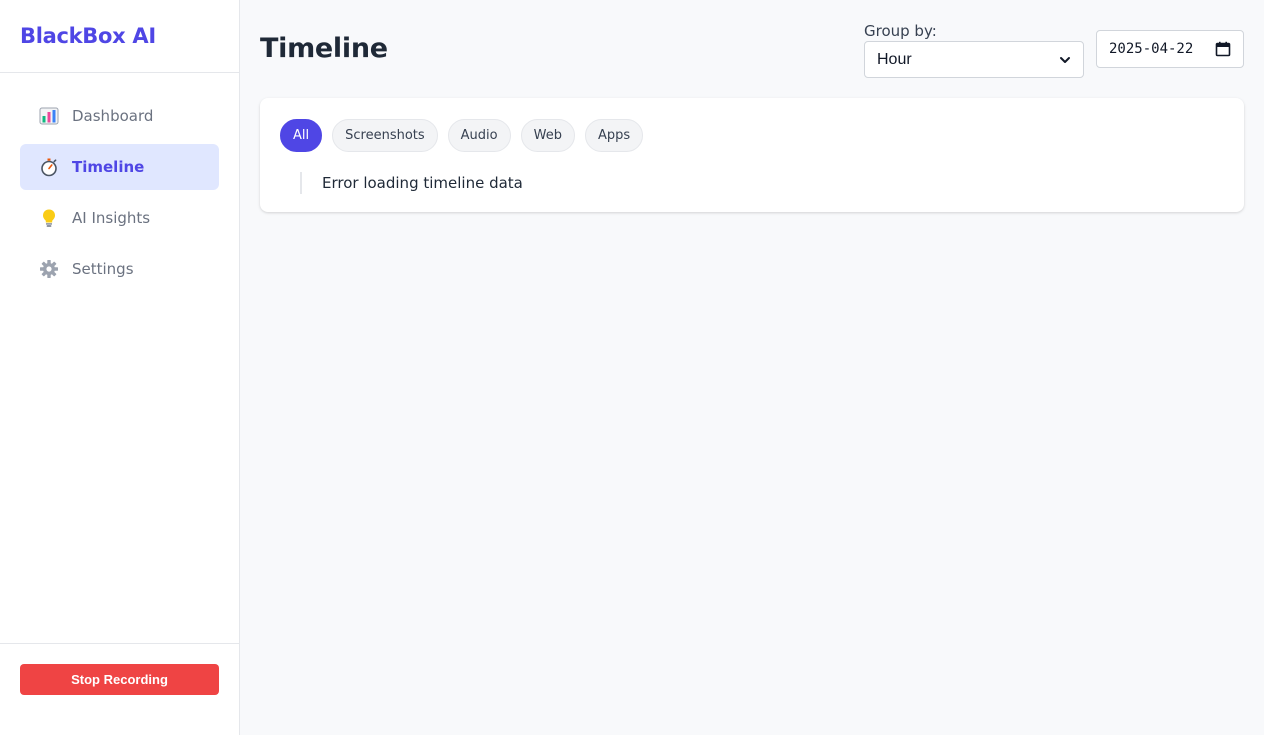 Image resolution: width=1264 pixels, height=735 pixels. I want to click on gear-icon, so click(49, 269).